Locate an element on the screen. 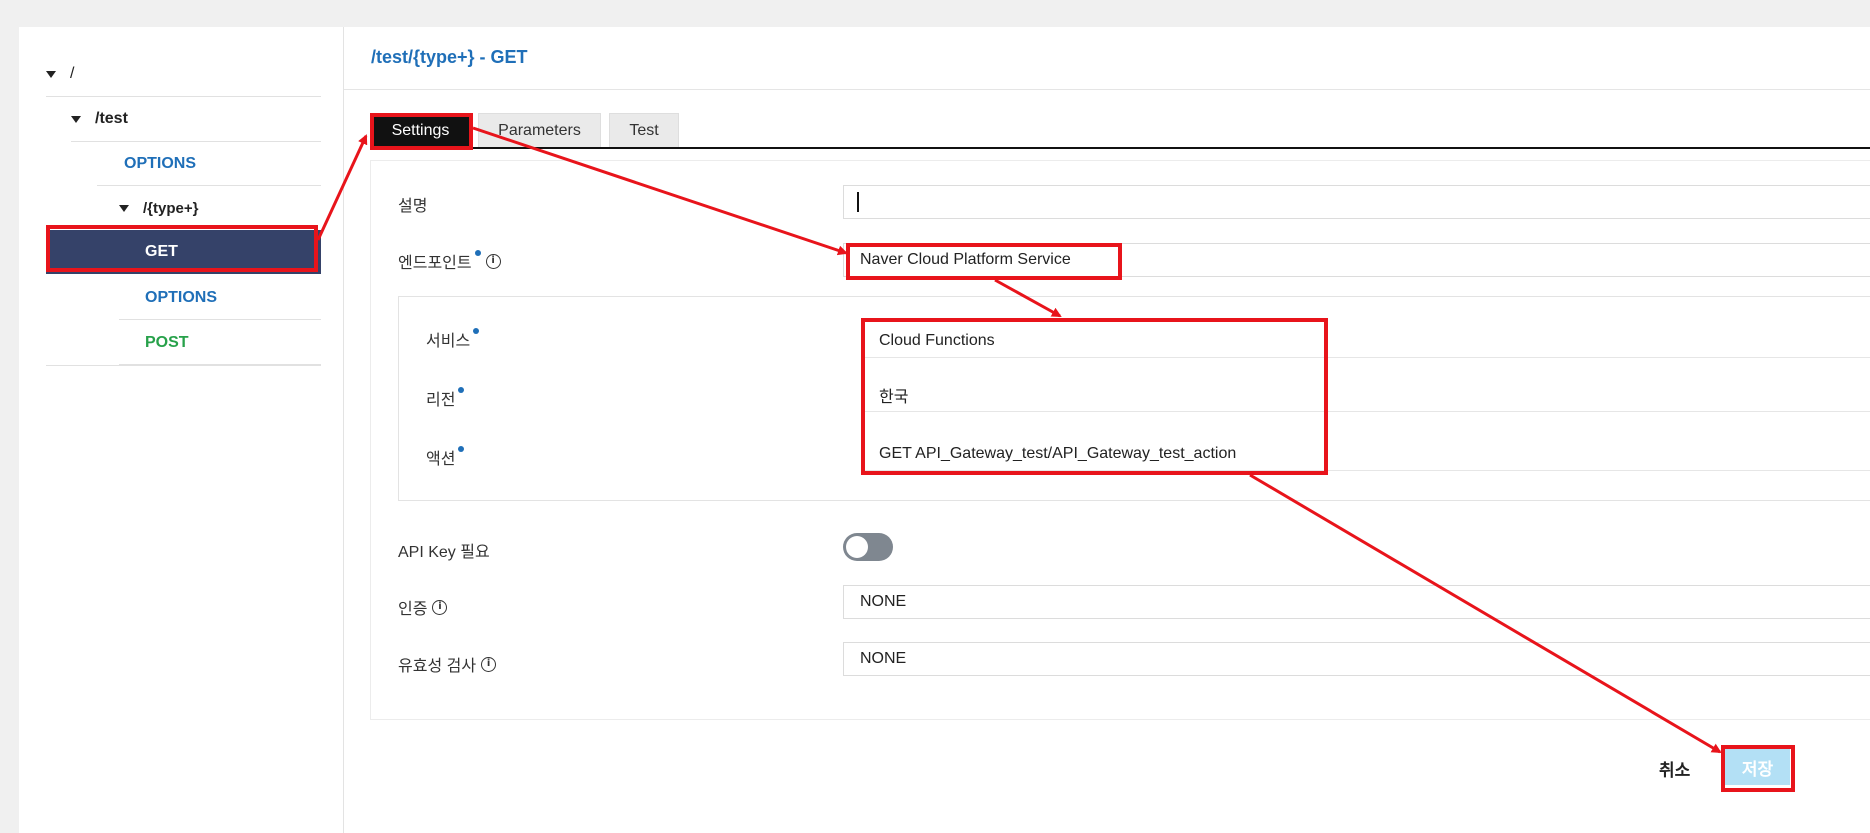 The width and height of the screenshot is (1870, 833). label-text: API Key 필요 is located at coordinates (444, 552).